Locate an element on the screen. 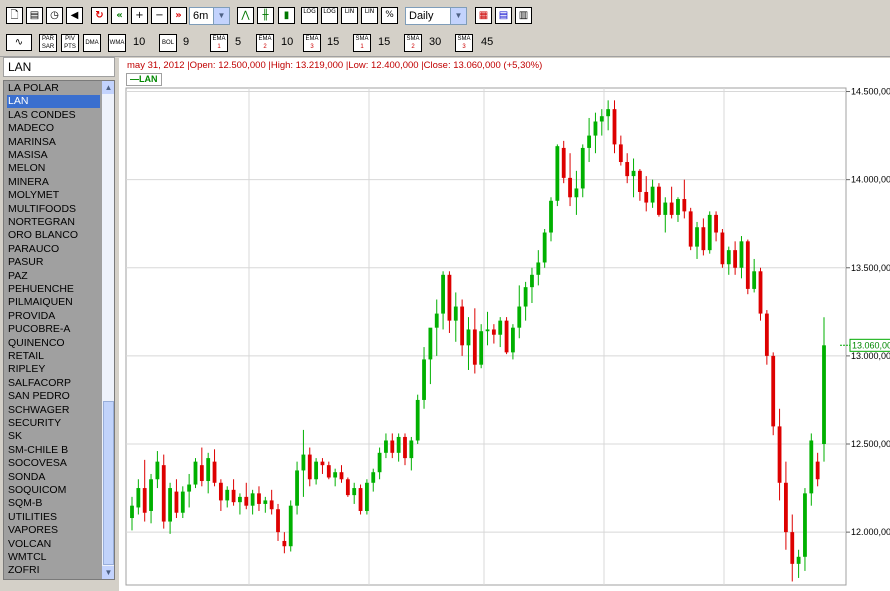 The width and height of the screenshot is (890, 591). clock-icon: ◷ is located at coordinates (54, 15).